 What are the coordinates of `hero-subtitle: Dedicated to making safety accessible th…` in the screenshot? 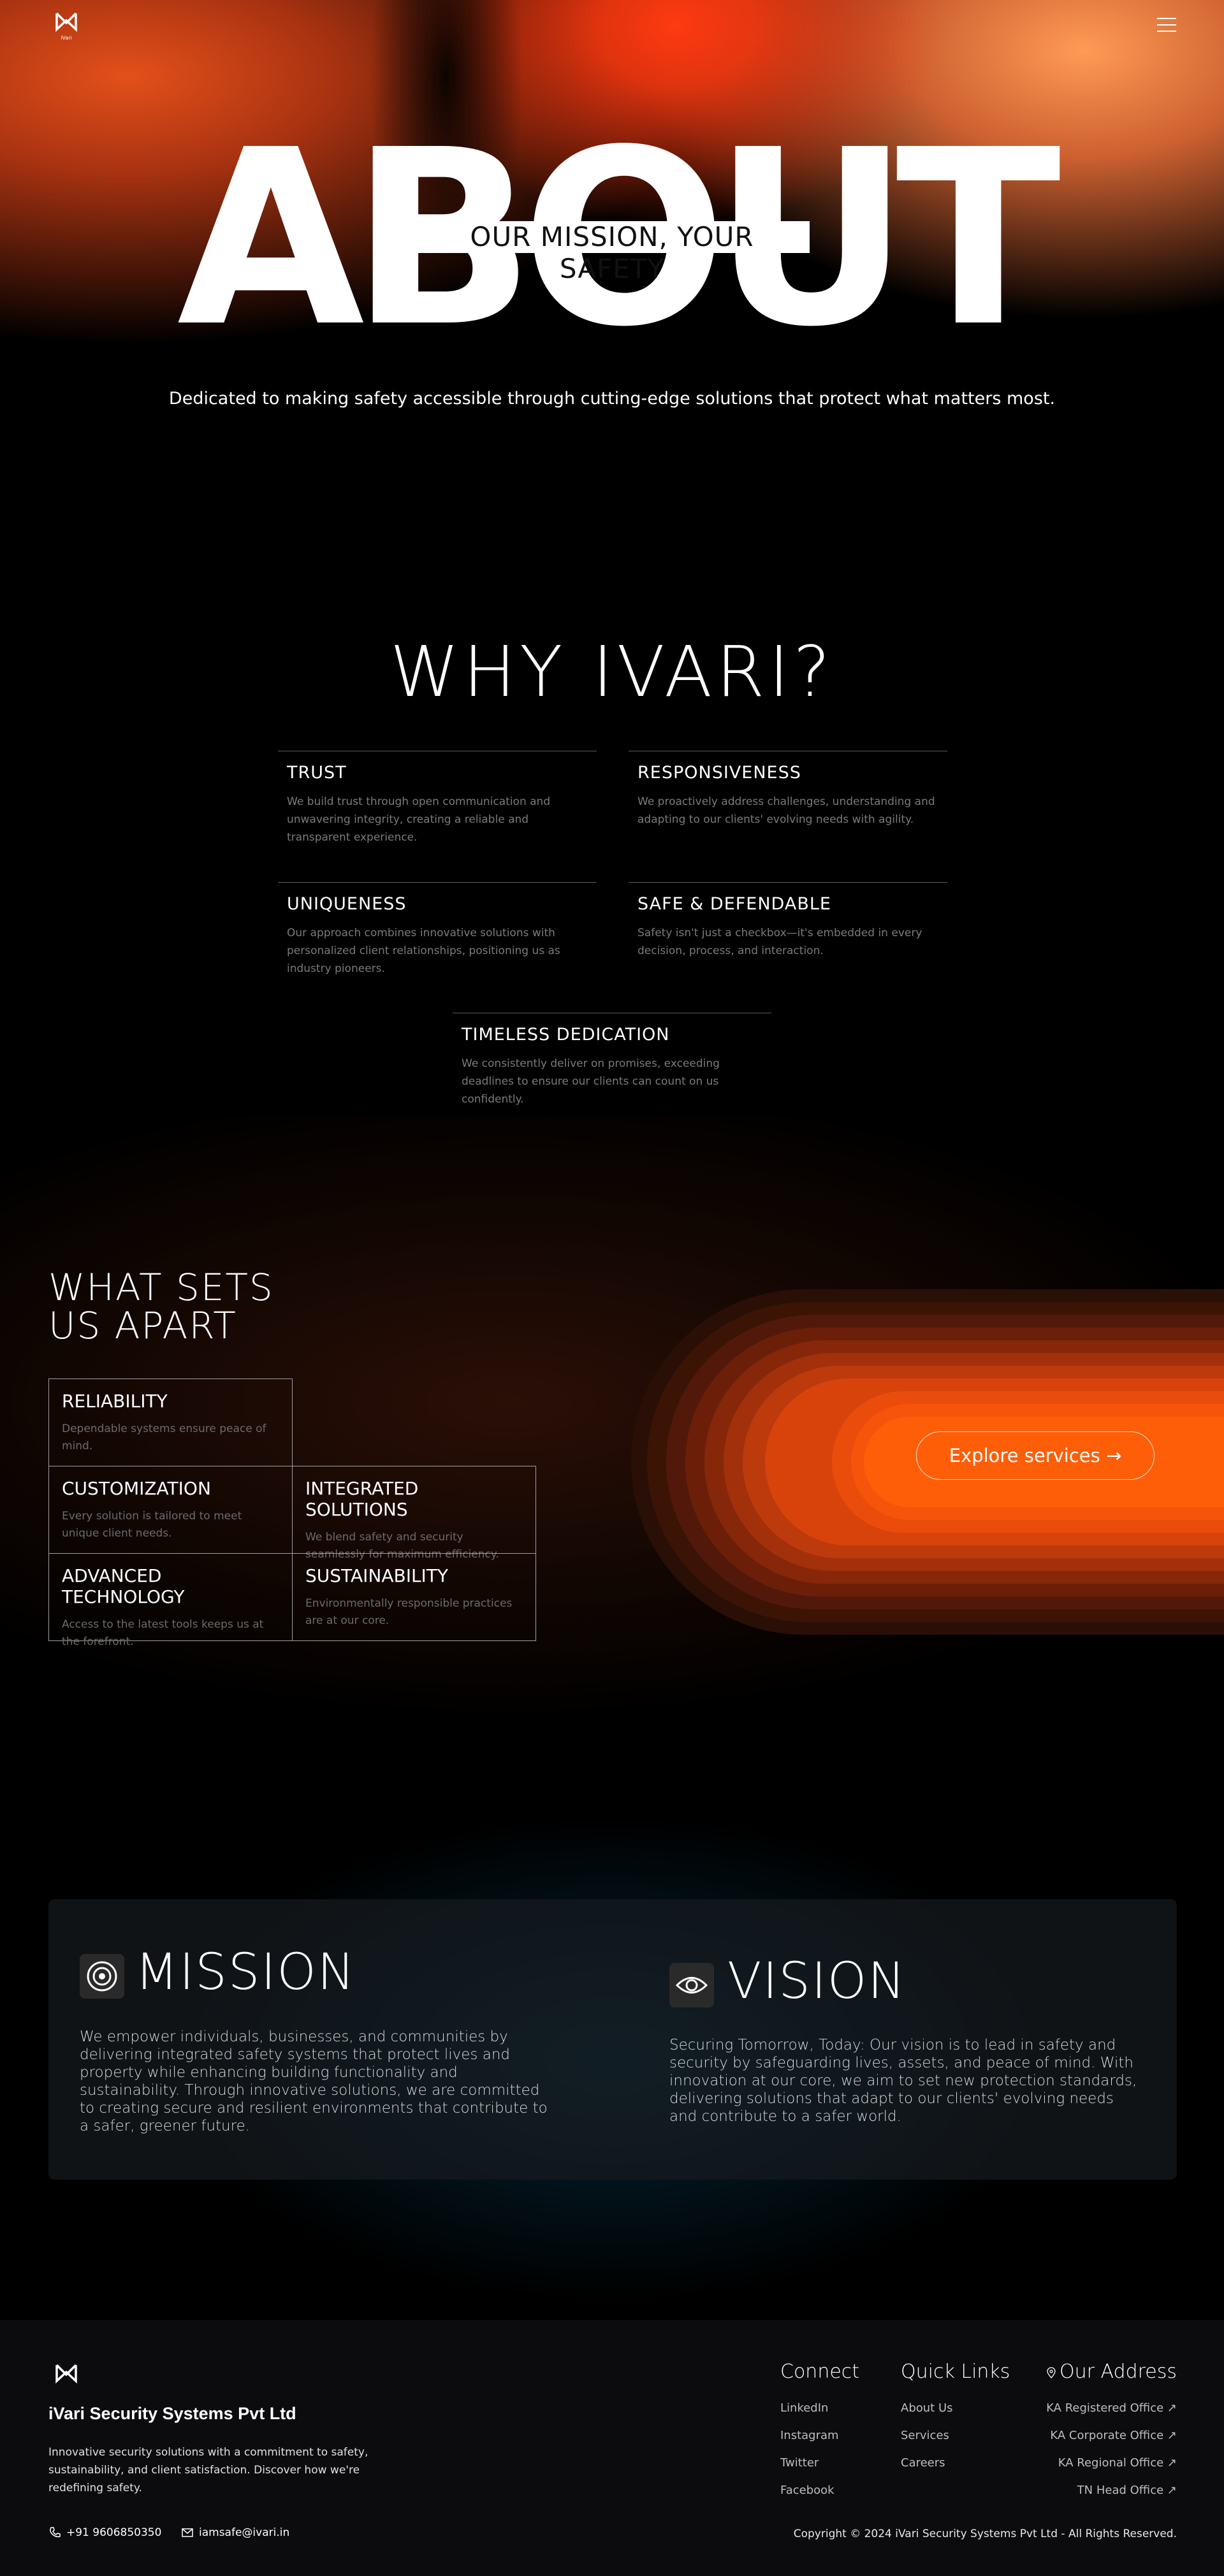 It's located at (612, 399).